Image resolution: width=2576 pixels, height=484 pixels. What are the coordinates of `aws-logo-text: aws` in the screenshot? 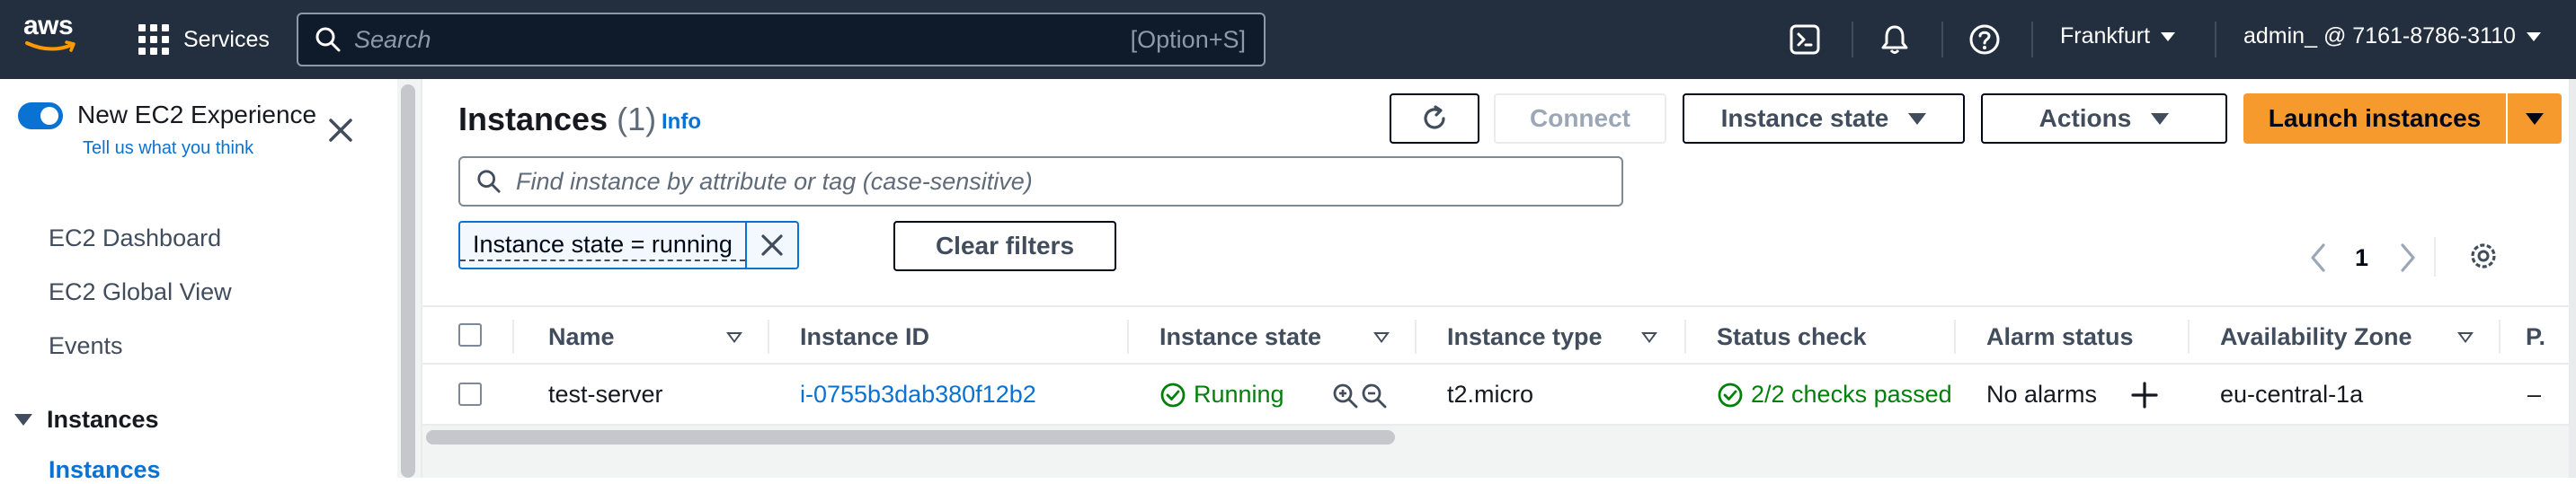 It's located at (48, 25).